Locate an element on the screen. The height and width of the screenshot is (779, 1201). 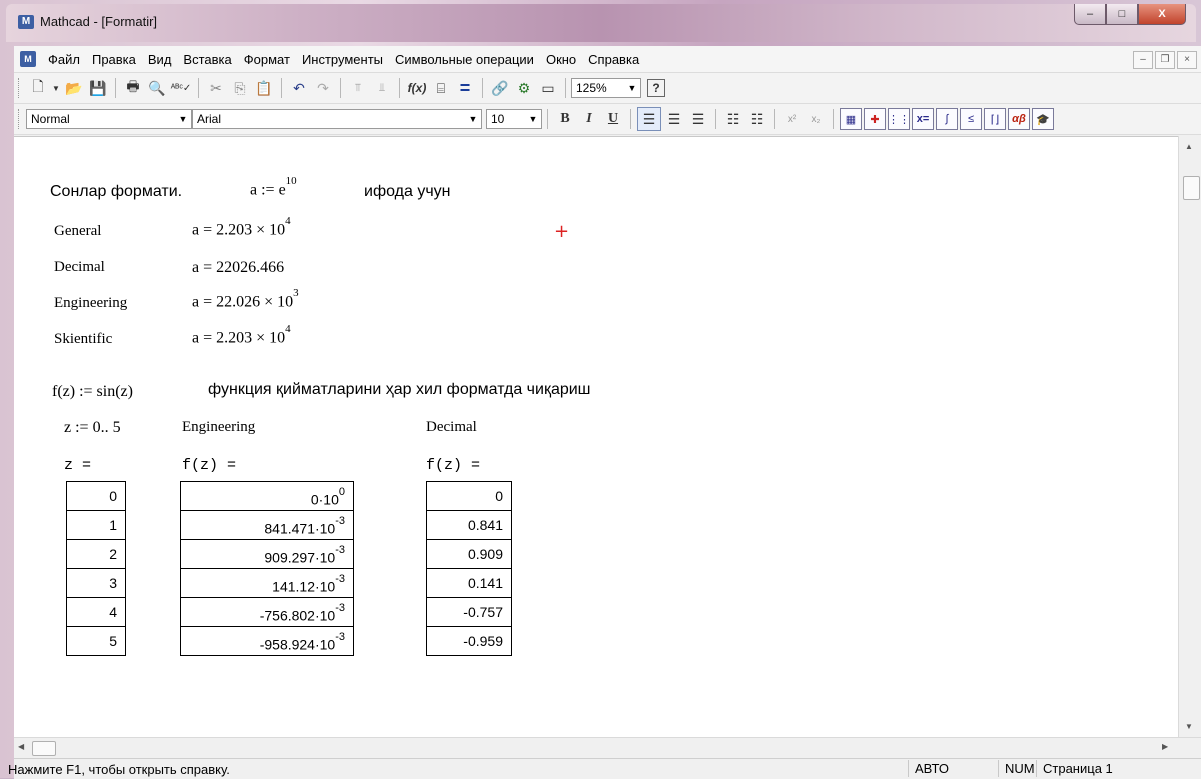
scroll-left-icon: ◀ is located at coordinates (21, 746).